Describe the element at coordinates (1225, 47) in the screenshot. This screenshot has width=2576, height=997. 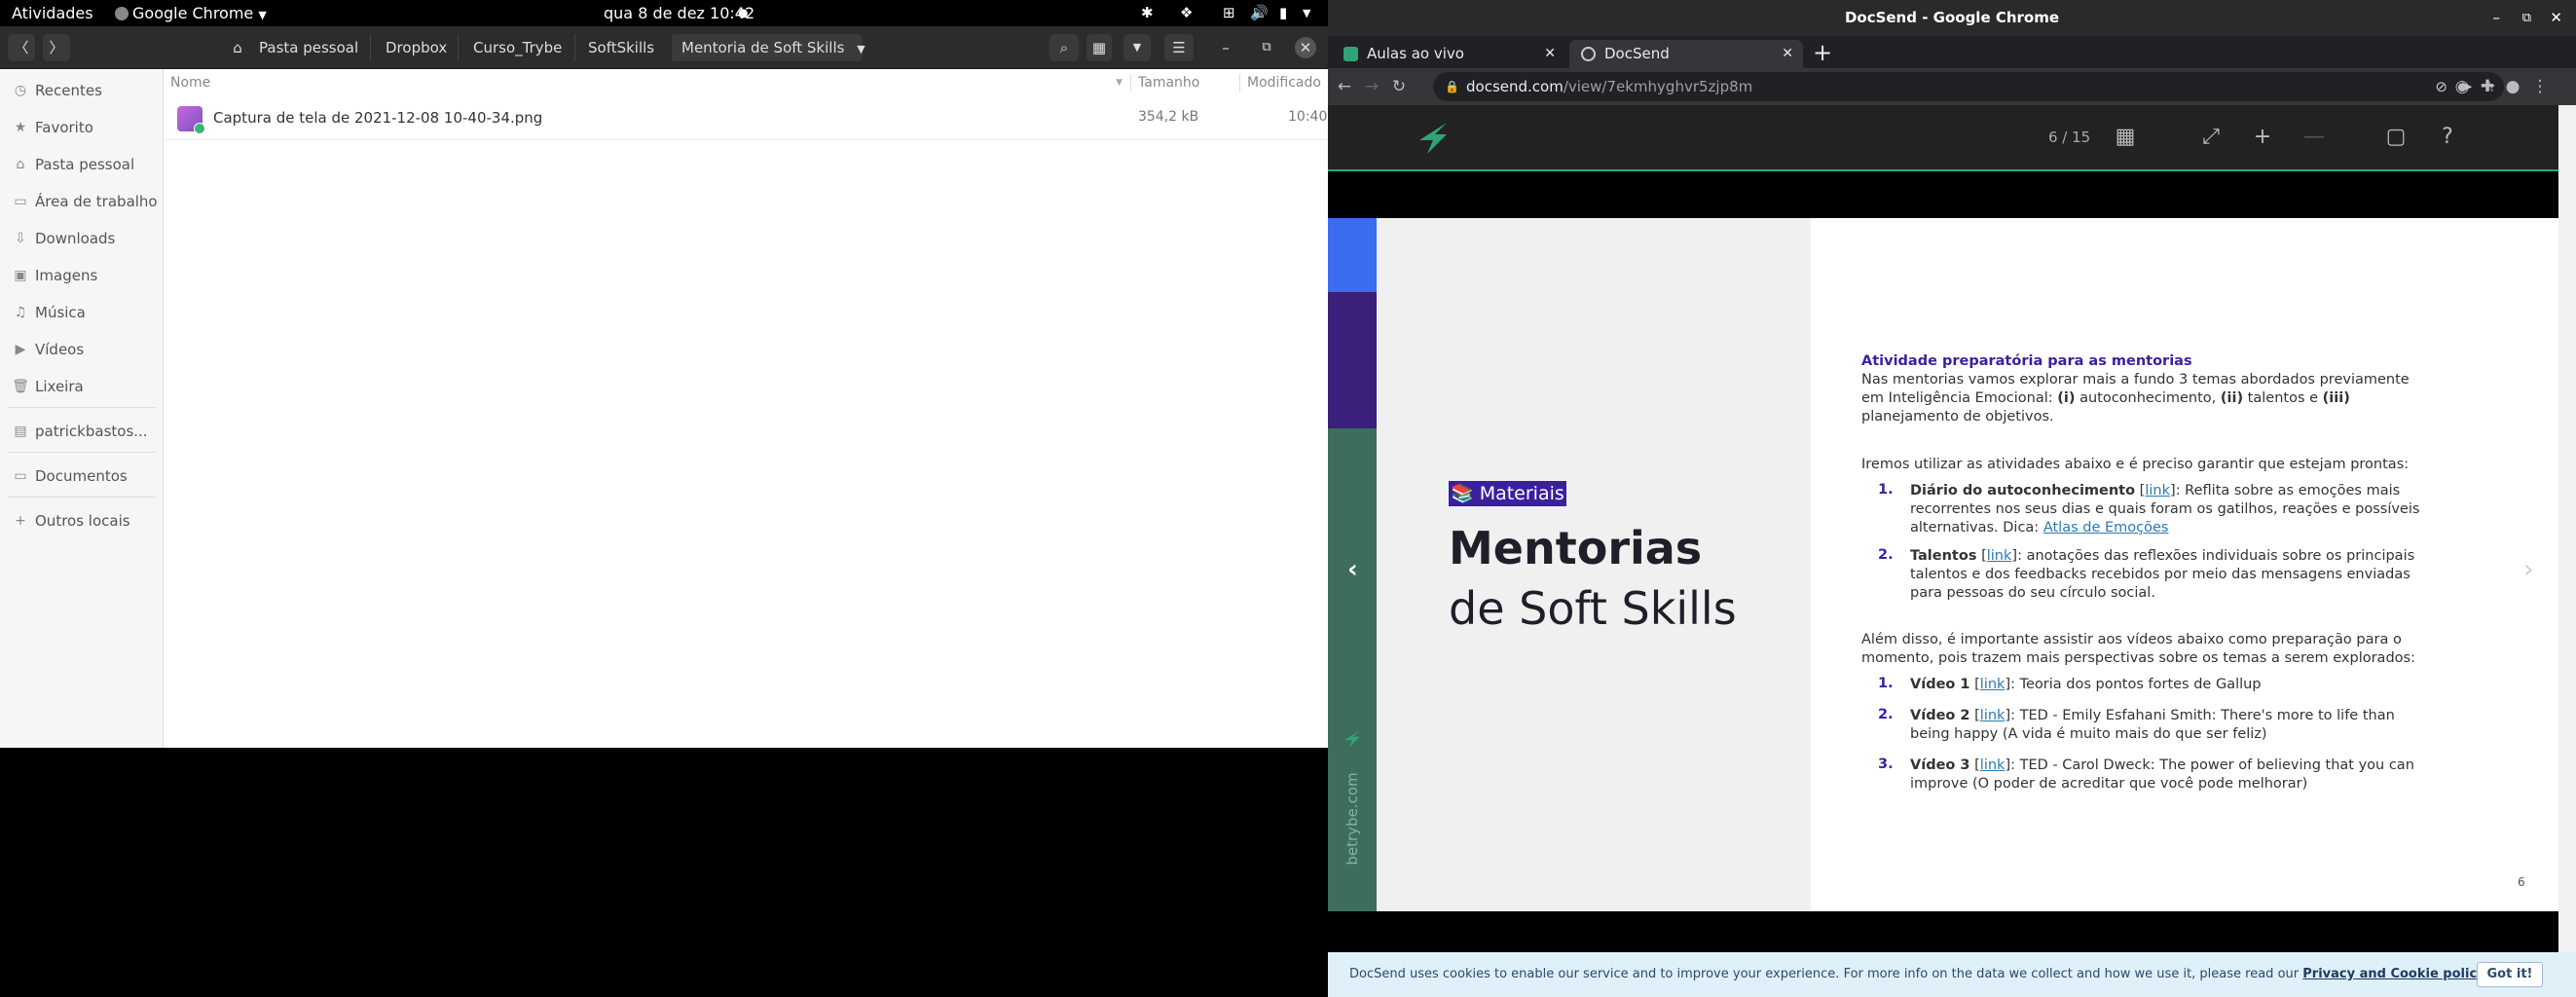
I see `minimize-button: –` at that location.